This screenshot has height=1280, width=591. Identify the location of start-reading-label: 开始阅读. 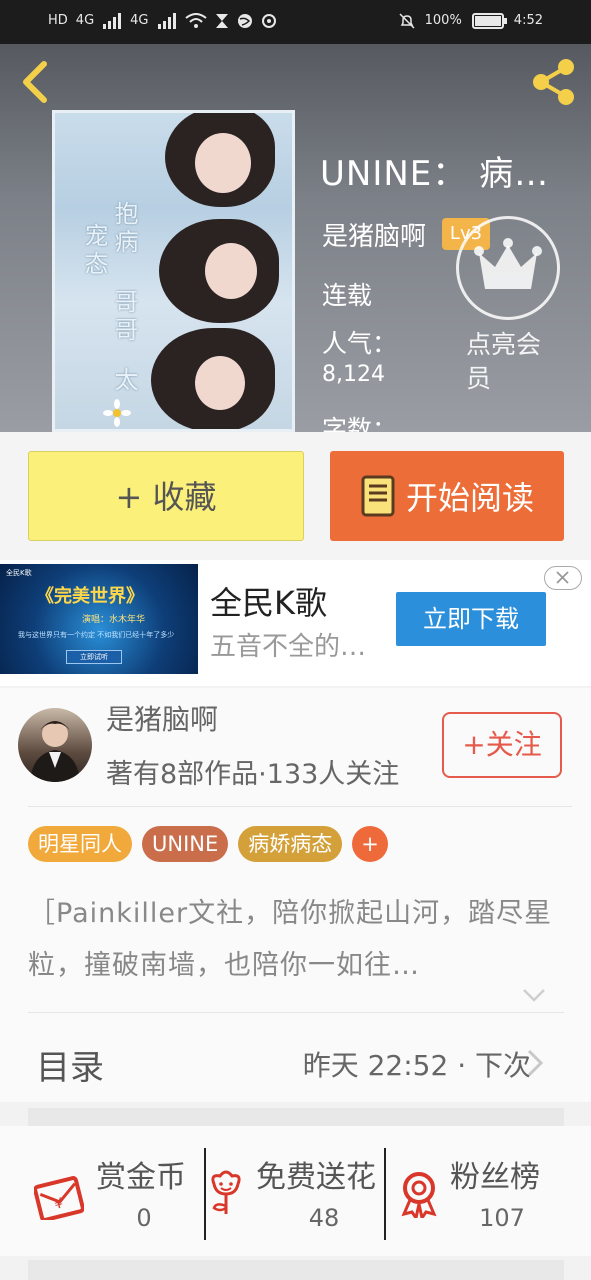
(469, 498).